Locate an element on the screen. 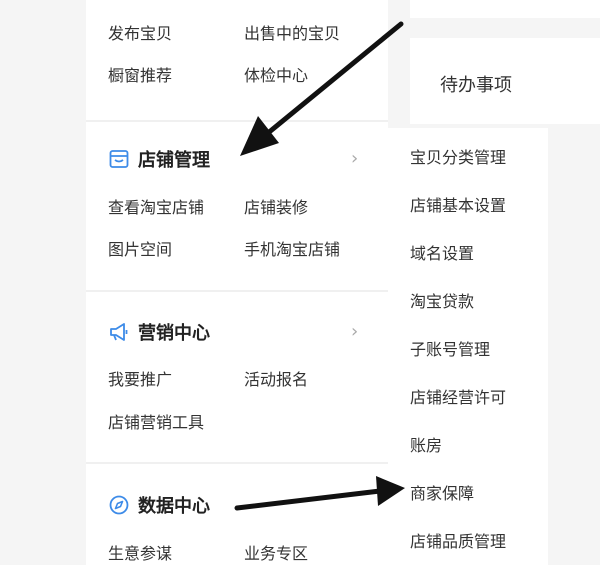 The image size is (600, 565). section-title-store: 店铺管理 is located at coordinates (174, 160).